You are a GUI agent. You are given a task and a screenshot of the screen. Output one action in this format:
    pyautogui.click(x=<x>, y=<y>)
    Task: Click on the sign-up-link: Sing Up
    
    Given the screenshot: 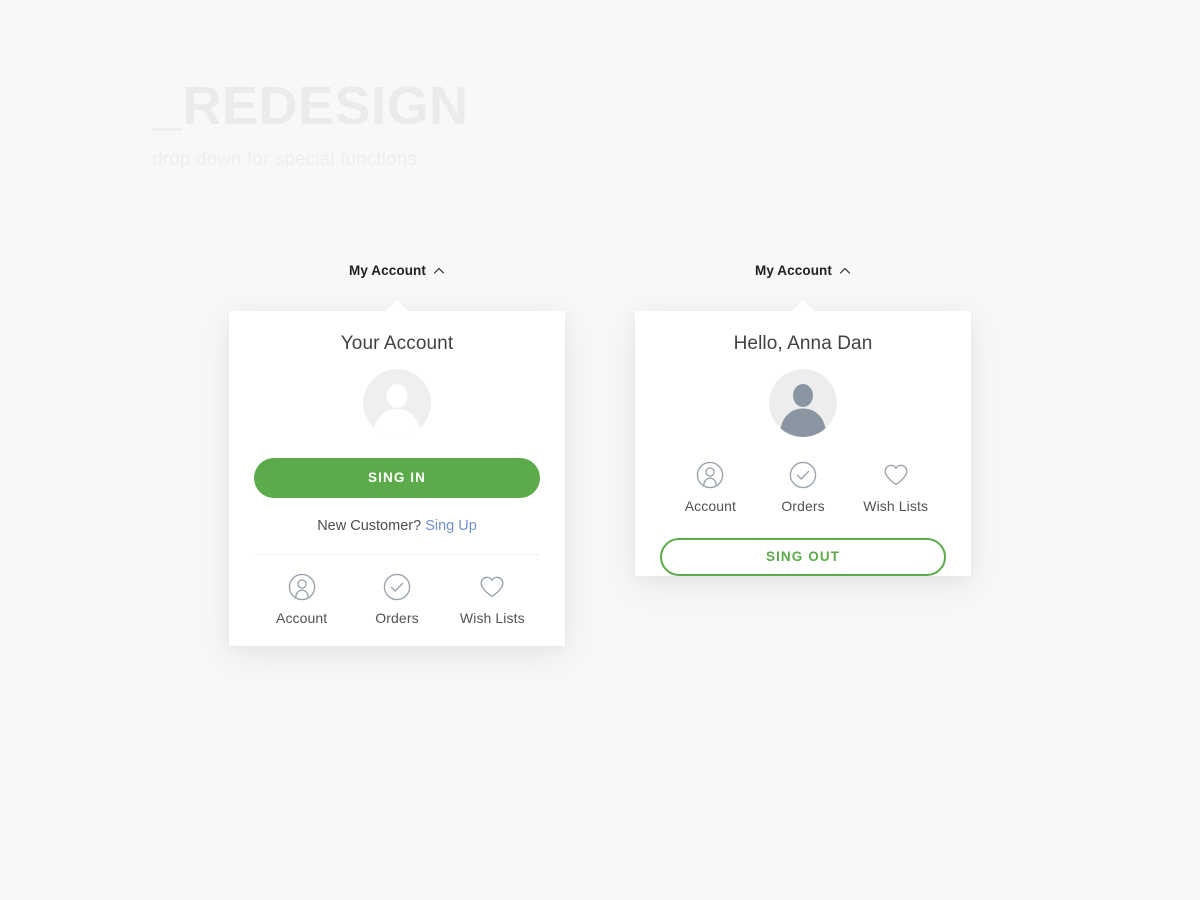 What is the action you would take?
    pyautogui.click(x=451, y=526)
    